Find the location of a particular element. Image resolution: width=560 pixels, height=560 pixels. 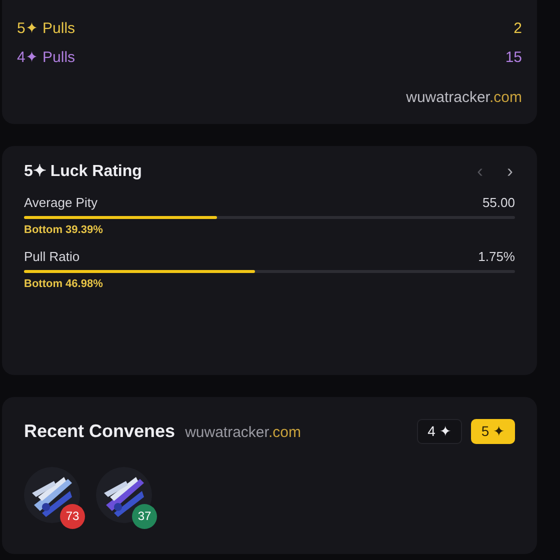

rarity-filter-tab: 5 ✦ is located at coordinates (493, 431).